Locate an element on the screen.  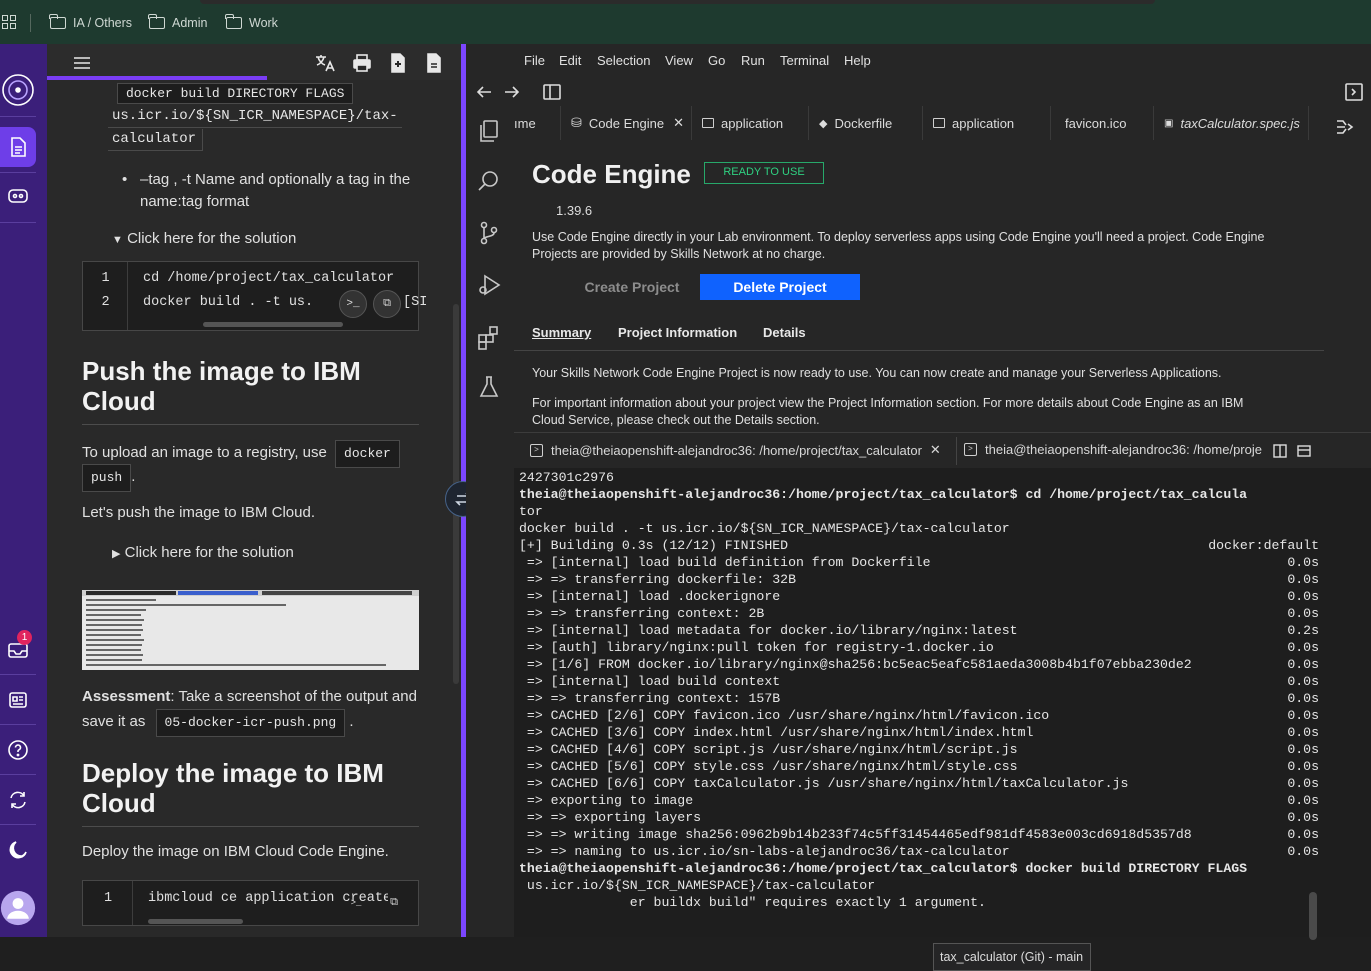
inline-code: docker build DIRECTORY FLAGS is located at coordinates (235, 93).